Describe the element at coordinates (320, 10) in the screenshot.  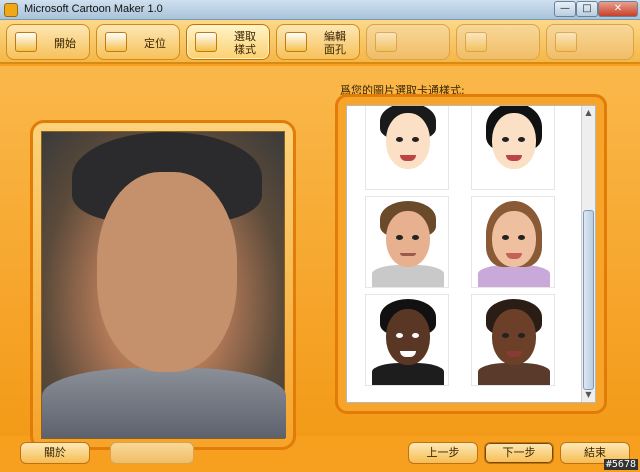
I see `title-bar: Microsoft Cartoon Maker 1.0 — □ ✕` at that location.